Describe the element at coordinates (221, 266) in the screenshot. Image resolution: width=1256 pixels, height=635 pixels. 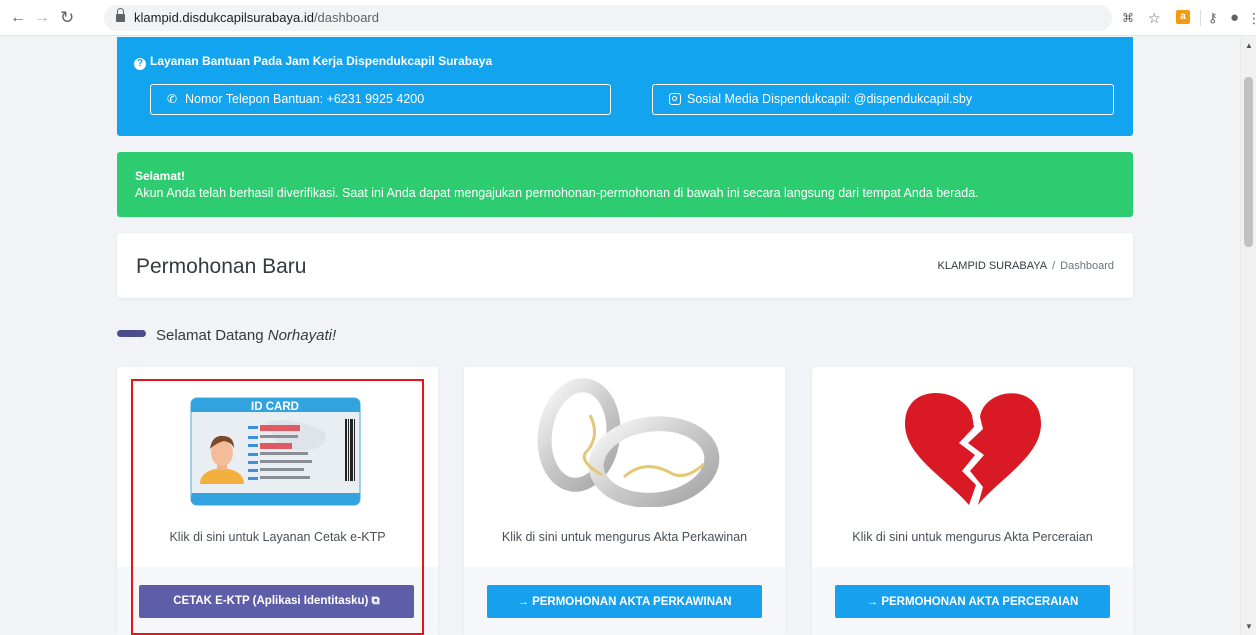
I see `page-title: Permohonan Baru` at that location.